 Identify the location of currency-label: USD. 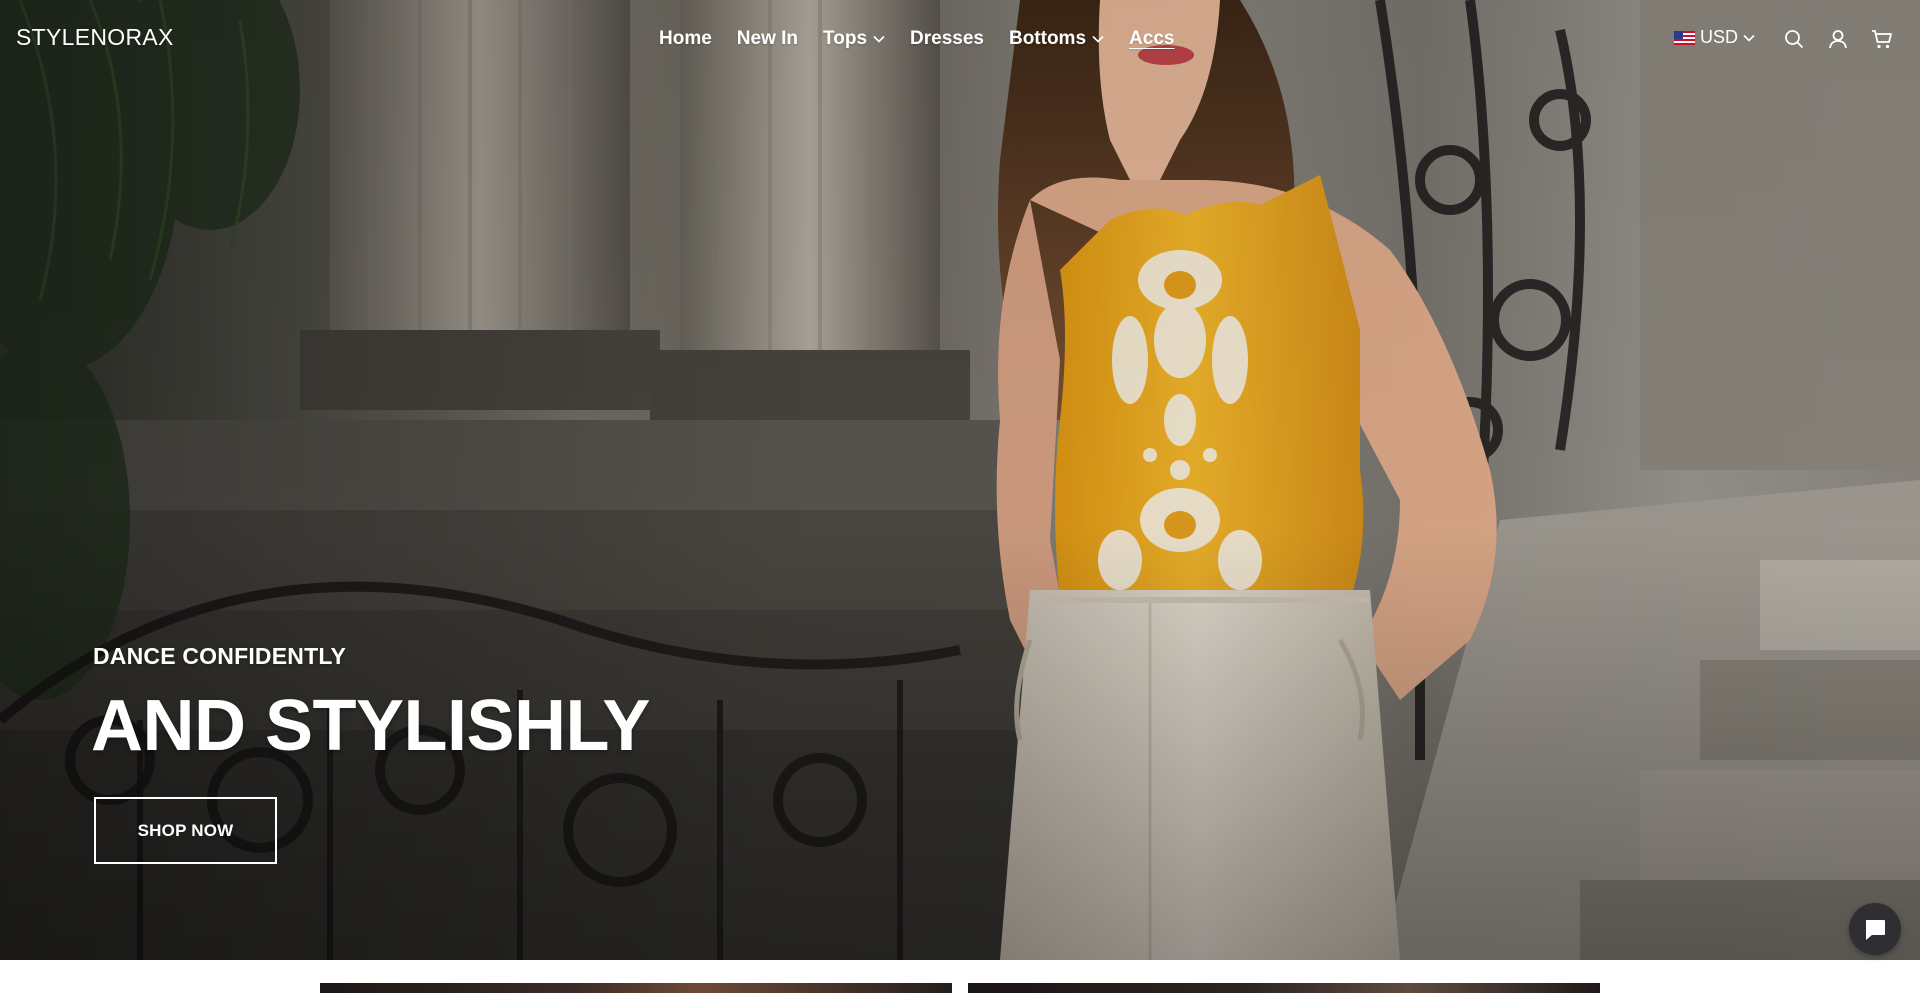
(1719, 37).